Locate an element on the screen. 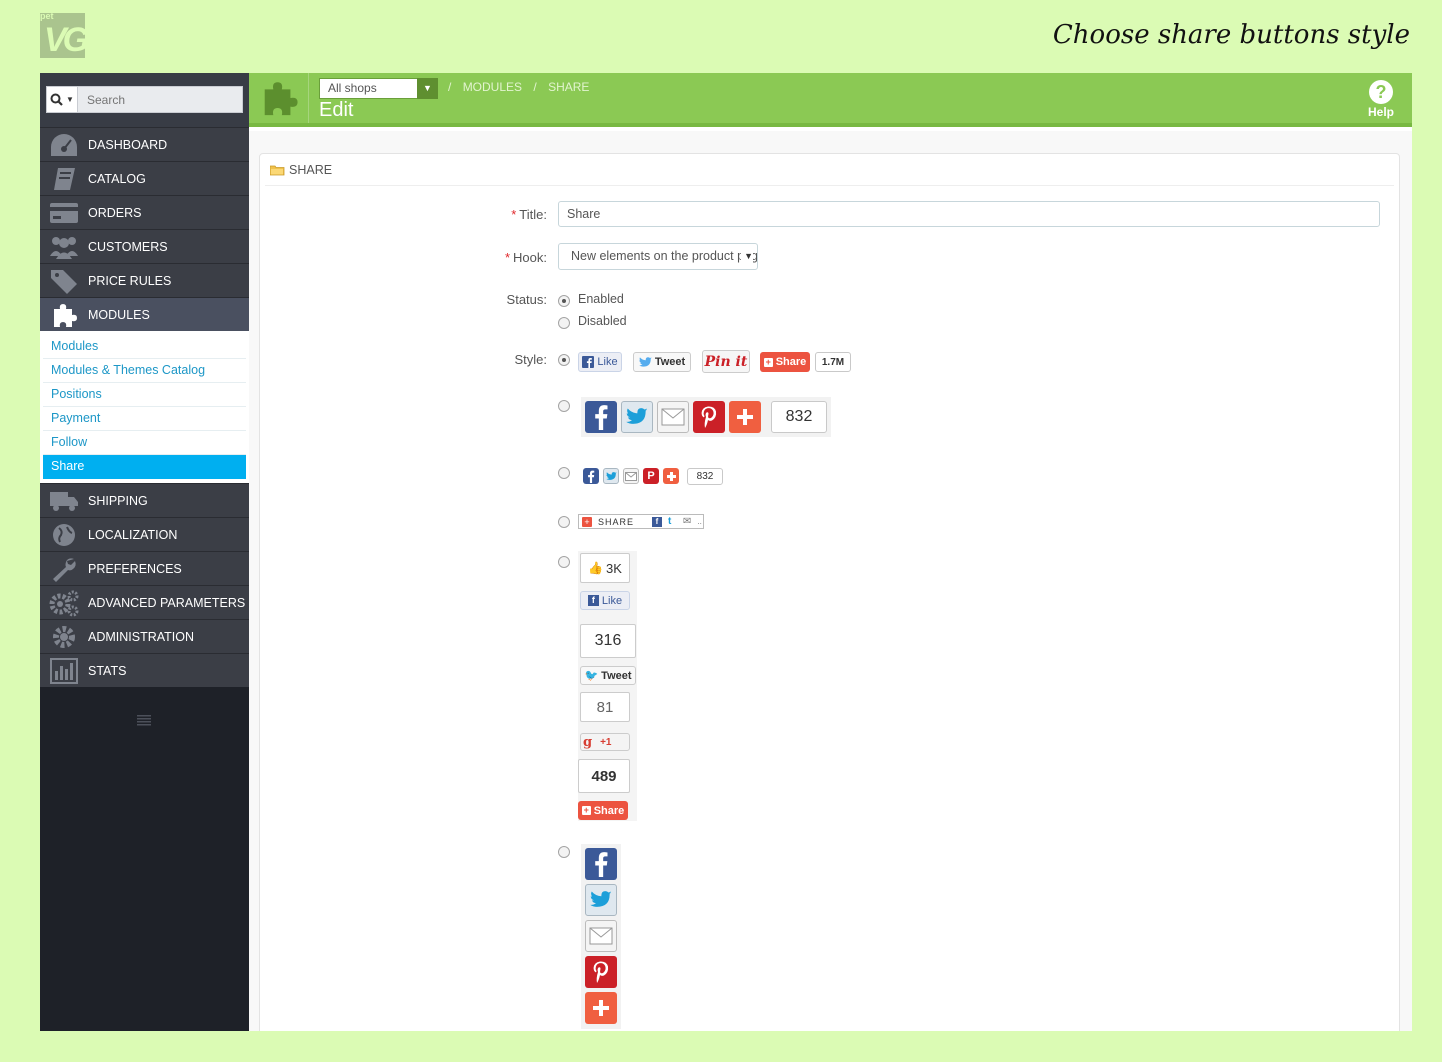  sidebar-item-label: MODULES is located at coordinates (119, 314).